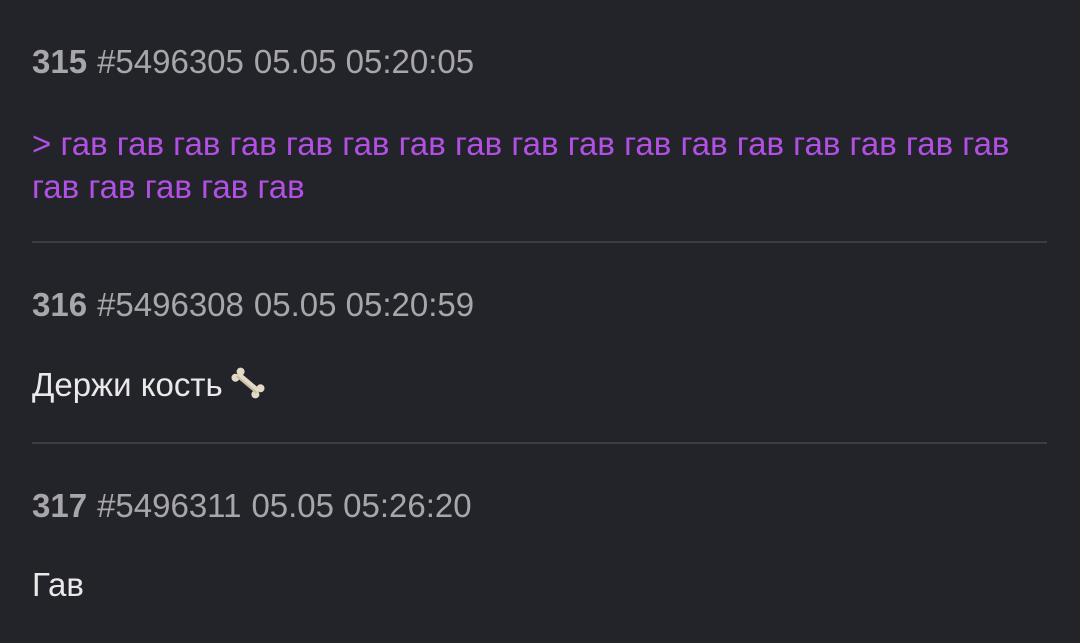 The width and height of the screenshot is (1080, 643). I want to click on post-header: 316 #5496308 05.05 05:20:59, so click(253, 305).